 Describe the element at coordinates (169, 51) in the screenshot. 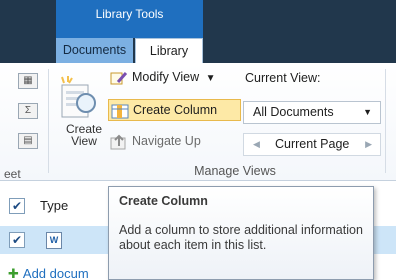

I see `tab-library: Library` at that location.